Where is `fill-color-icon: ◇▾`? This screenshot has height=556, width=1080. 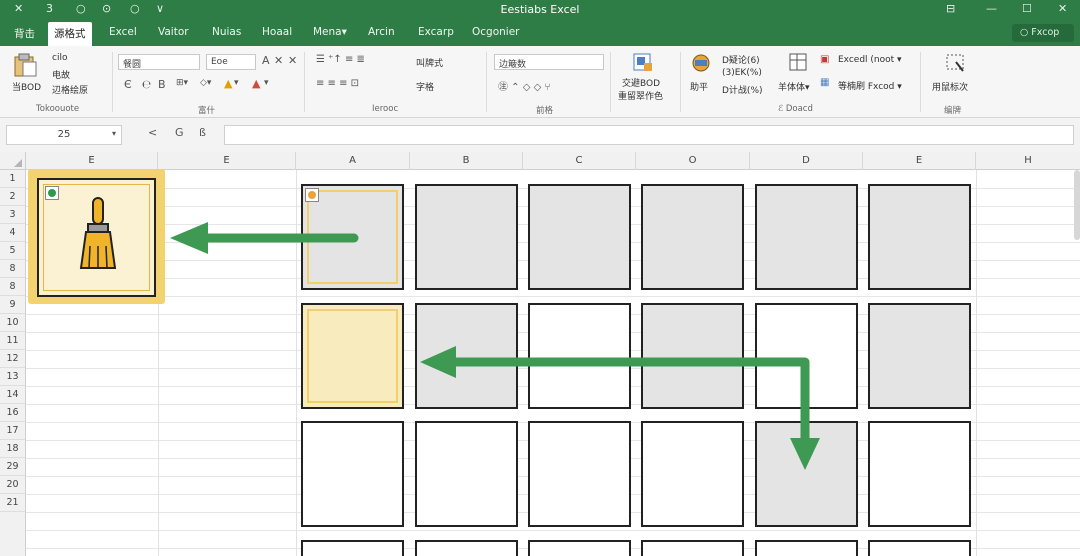 fill-color-icon: ◇▾ is located at coordinates (205, 83).